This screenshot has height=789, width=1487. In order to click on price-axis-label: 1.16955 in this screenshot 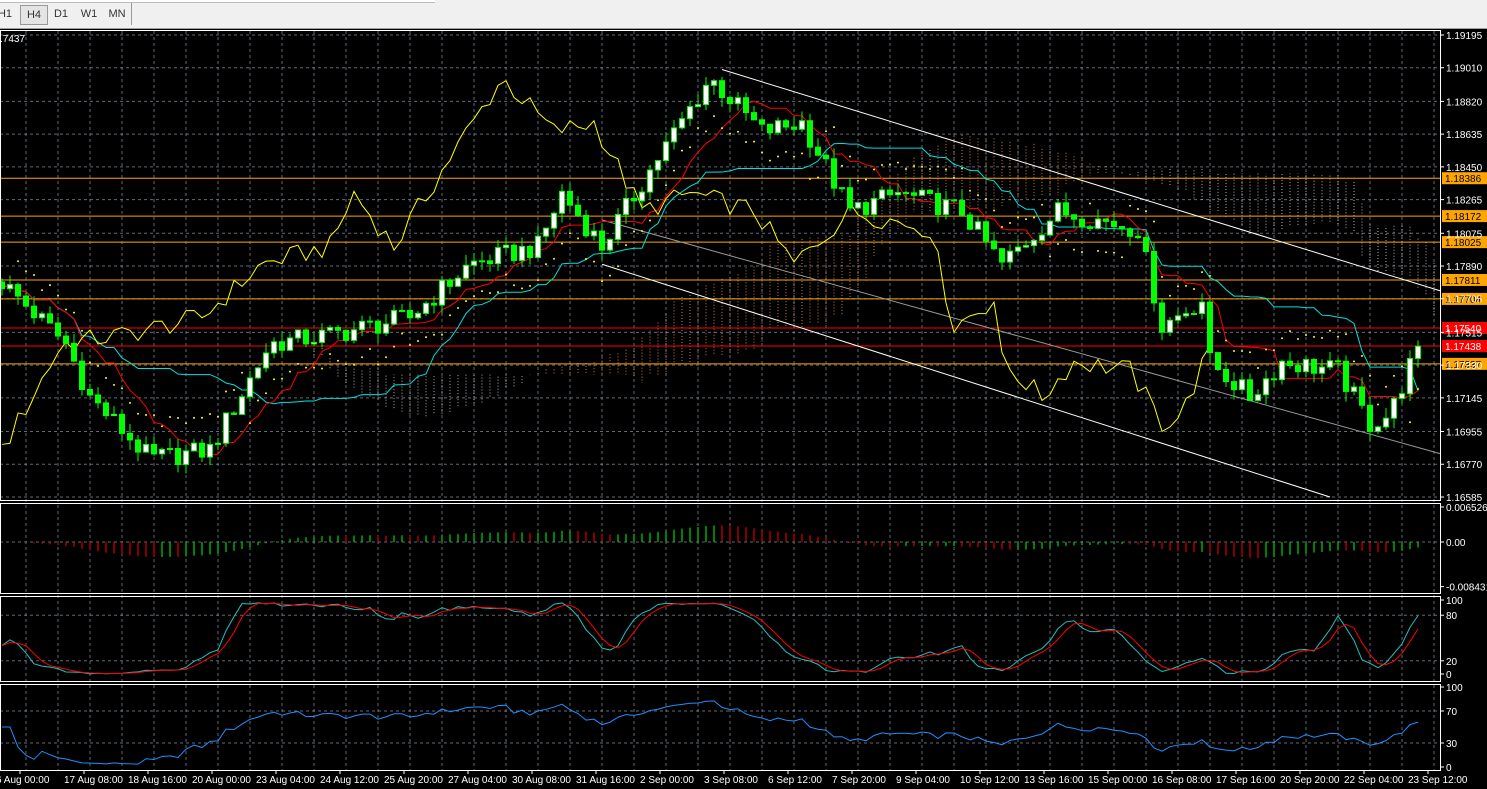, I will do `click(1464, 433)`.